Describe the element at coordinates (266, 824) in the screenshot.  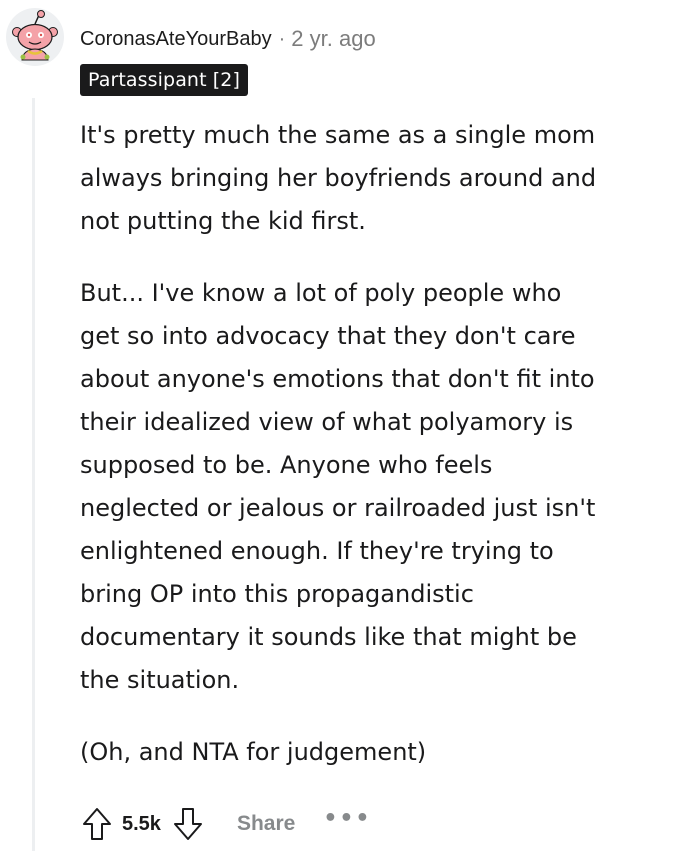
I see `share-button: Share` at that location.